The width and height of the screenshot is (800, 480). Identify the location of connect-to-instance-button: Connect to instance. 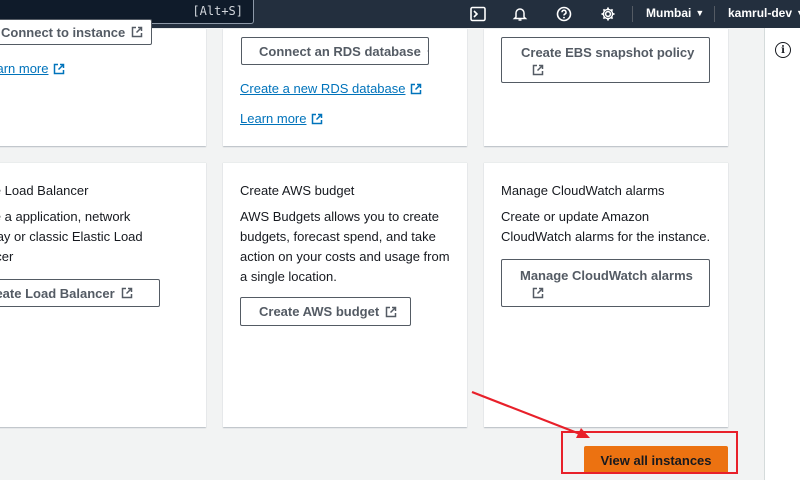
(76, 32).